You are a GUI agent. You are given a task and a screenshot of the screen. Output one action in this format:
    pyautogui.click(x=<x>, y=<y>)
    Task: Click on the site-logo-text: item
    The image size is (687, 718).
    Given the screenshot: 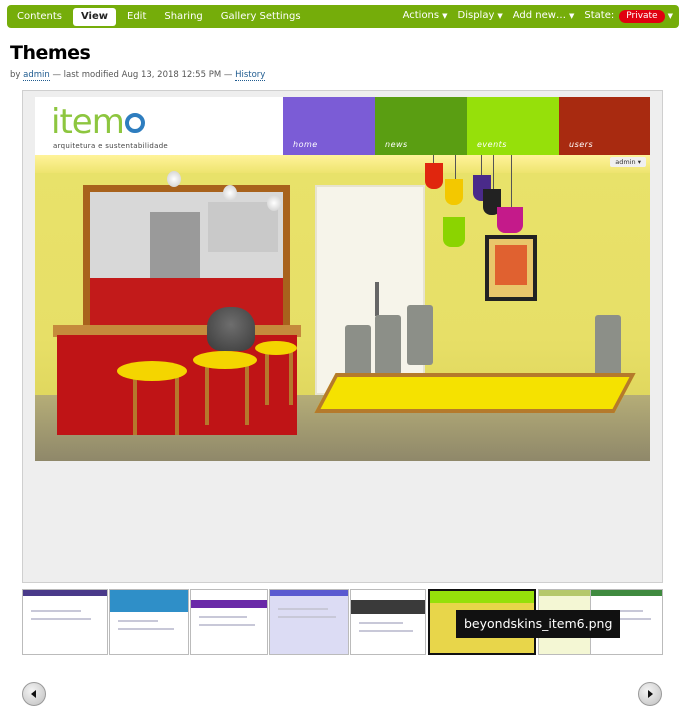 What is the action you would take?
    pyautogui.click(x=88, y=122)
    